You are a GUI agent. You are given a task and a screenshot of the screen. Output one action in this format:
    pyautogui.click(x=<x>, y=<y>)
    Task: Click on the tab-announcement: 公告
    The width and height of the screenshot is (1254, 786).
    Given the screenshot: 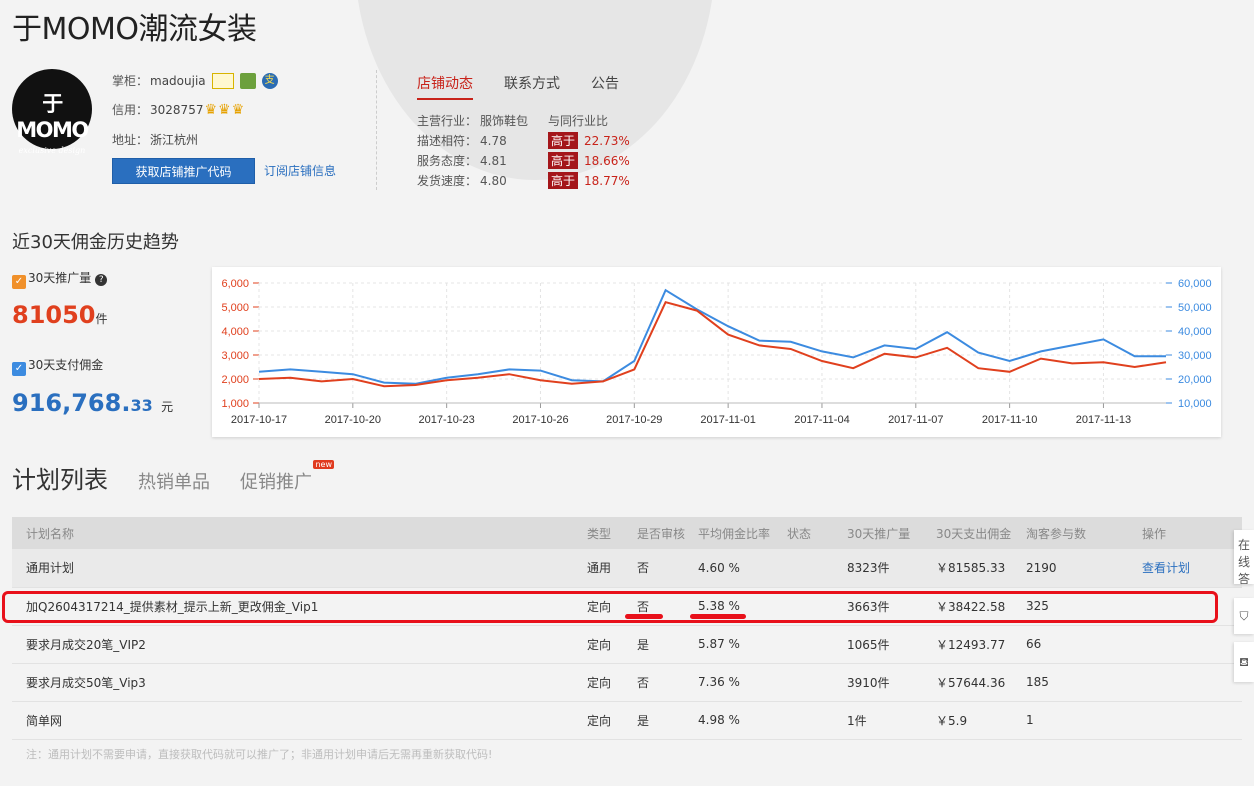 What is the action you would take?
    pyautogui.click(x=605, y=86)
    